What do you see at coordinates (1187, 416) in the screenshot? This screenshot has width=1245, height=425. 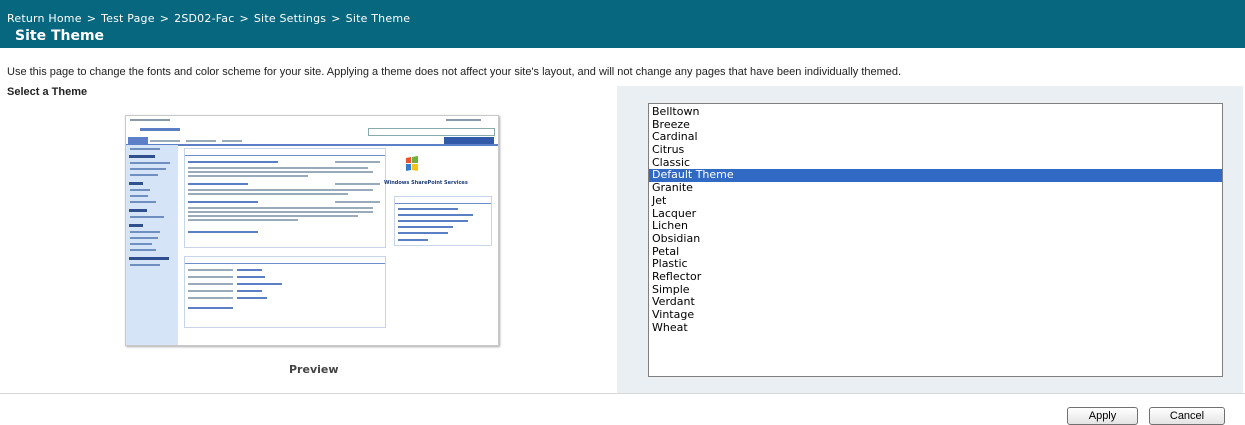 I see `cancel-button: Cancel` at bounding box center [1187, 416].